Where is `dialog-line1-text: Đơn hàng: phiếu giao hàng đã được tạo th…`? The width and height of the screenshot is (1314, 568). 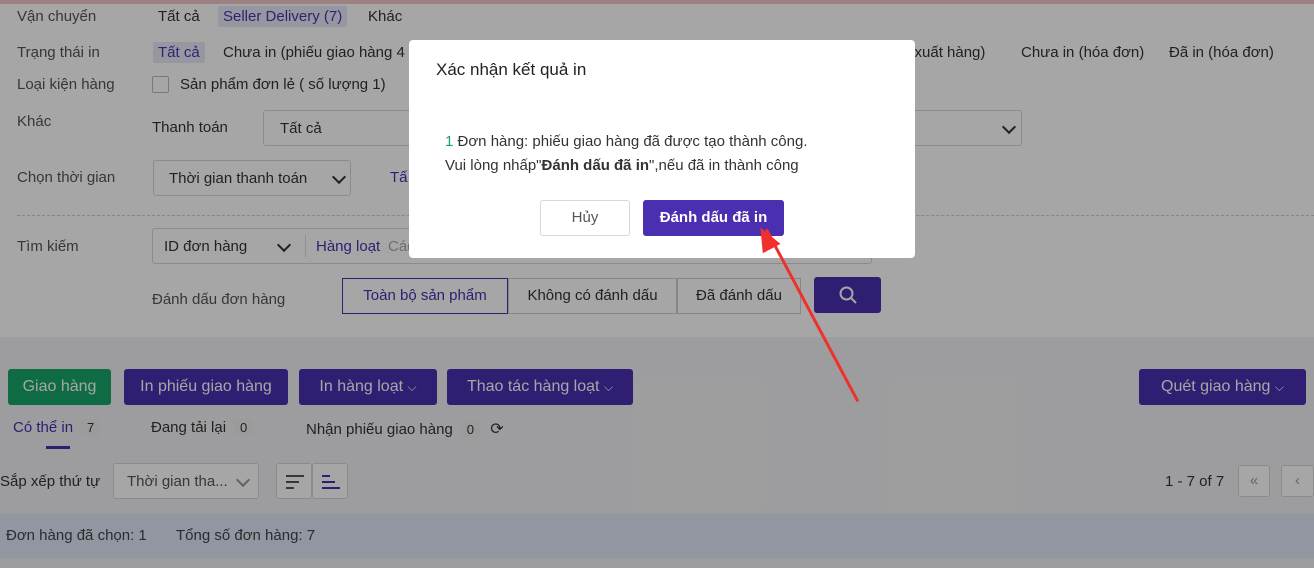 dialog-line1-text: Đơn hàng: phiếu giao hàng đã được tạo th… is located at coordinates (630, 141).